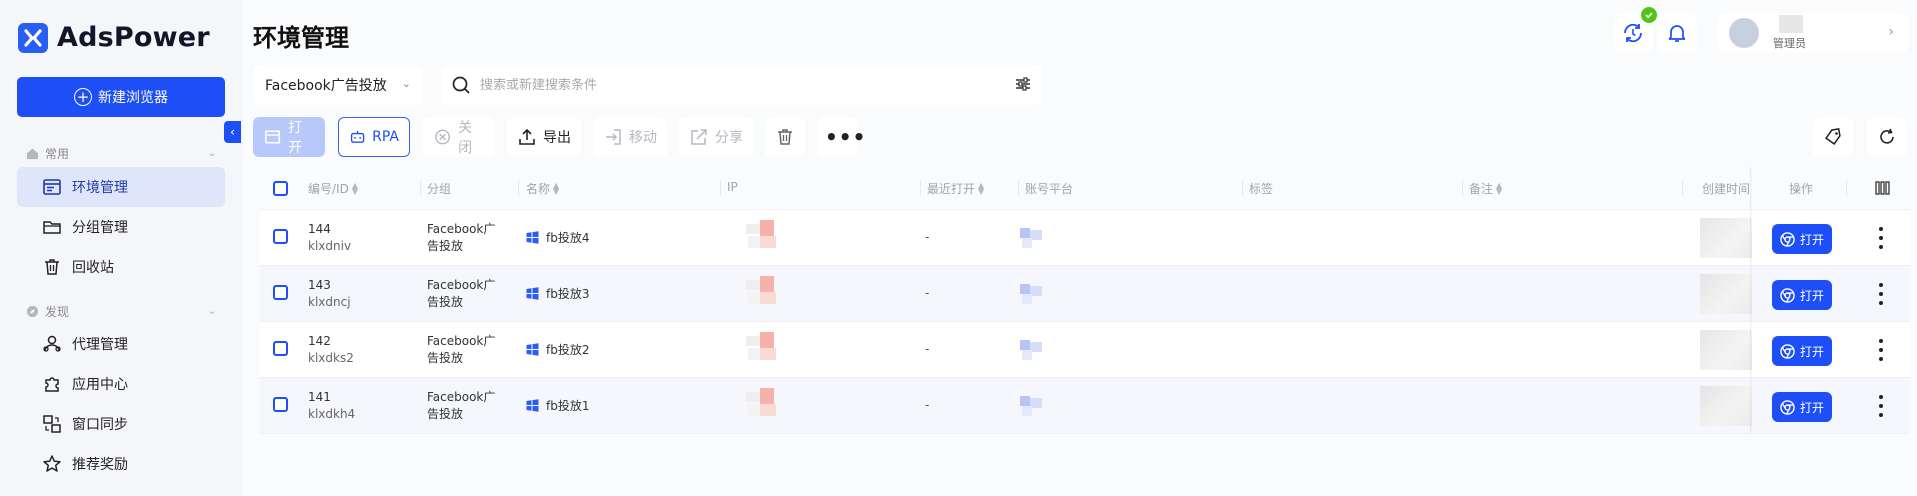 The height and width of the screenshot is (496, 1917). I want to click on profile-name-cell: fb投放2, so click(557, 349).